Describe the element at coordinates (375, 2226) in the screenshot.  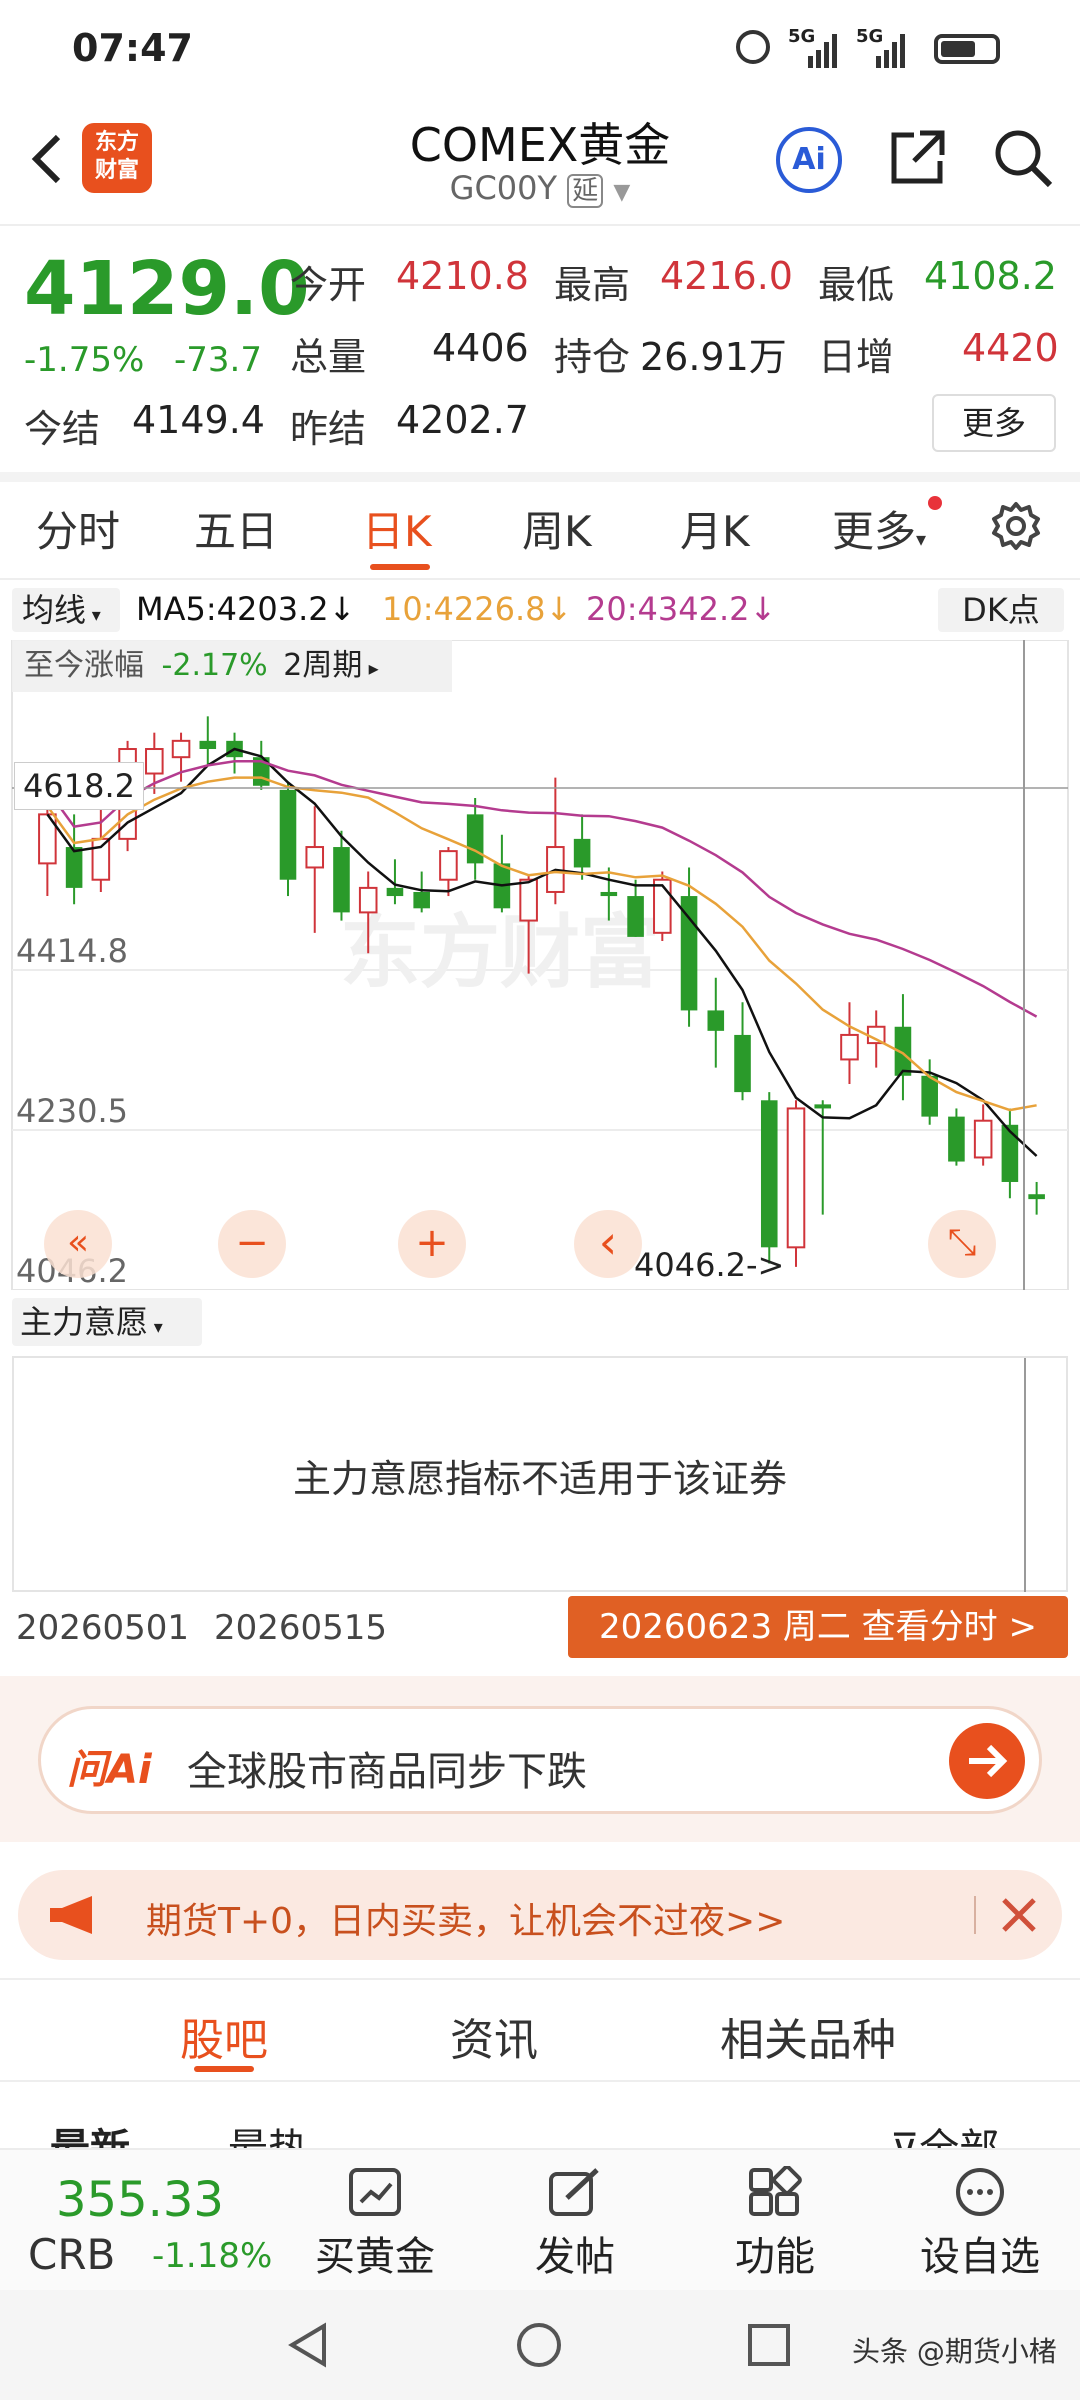
I see `buy-gold-button: 买黄金` at that location.